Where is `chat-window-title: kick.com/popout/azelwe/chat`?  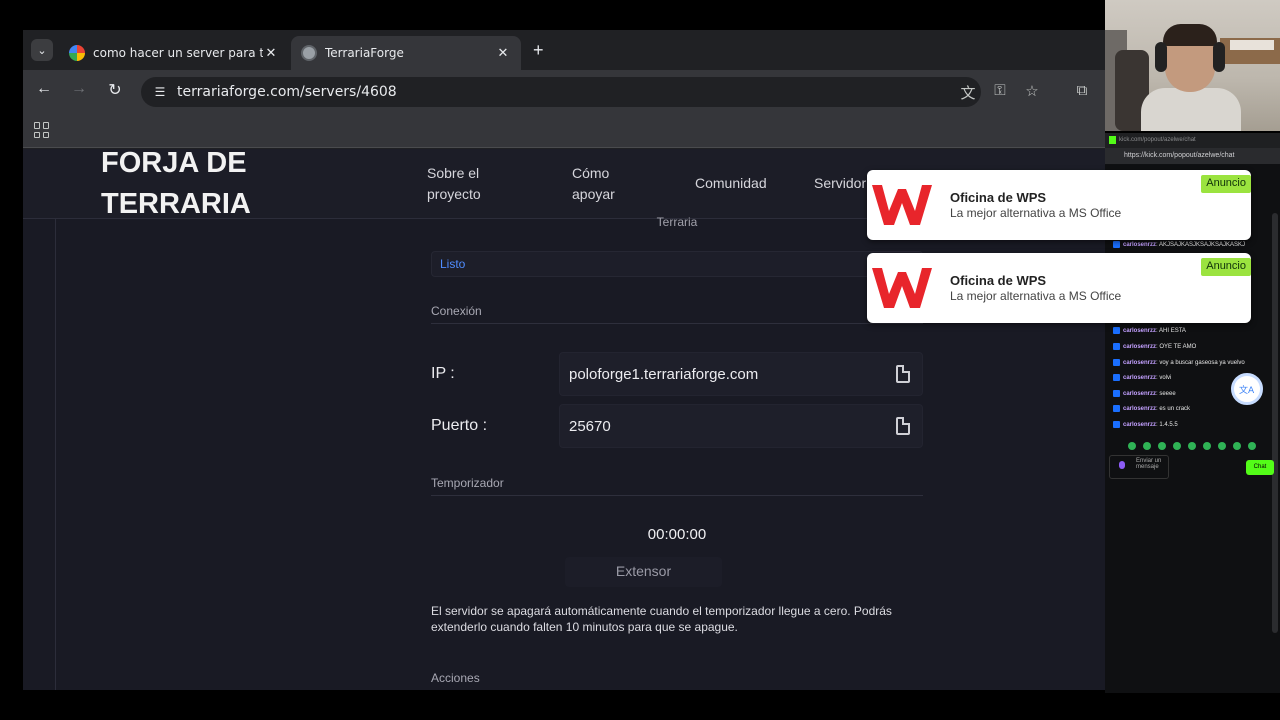 chat-window-title: kick.com/popout/azelwe/chat is located at coordinates (1192, 140).